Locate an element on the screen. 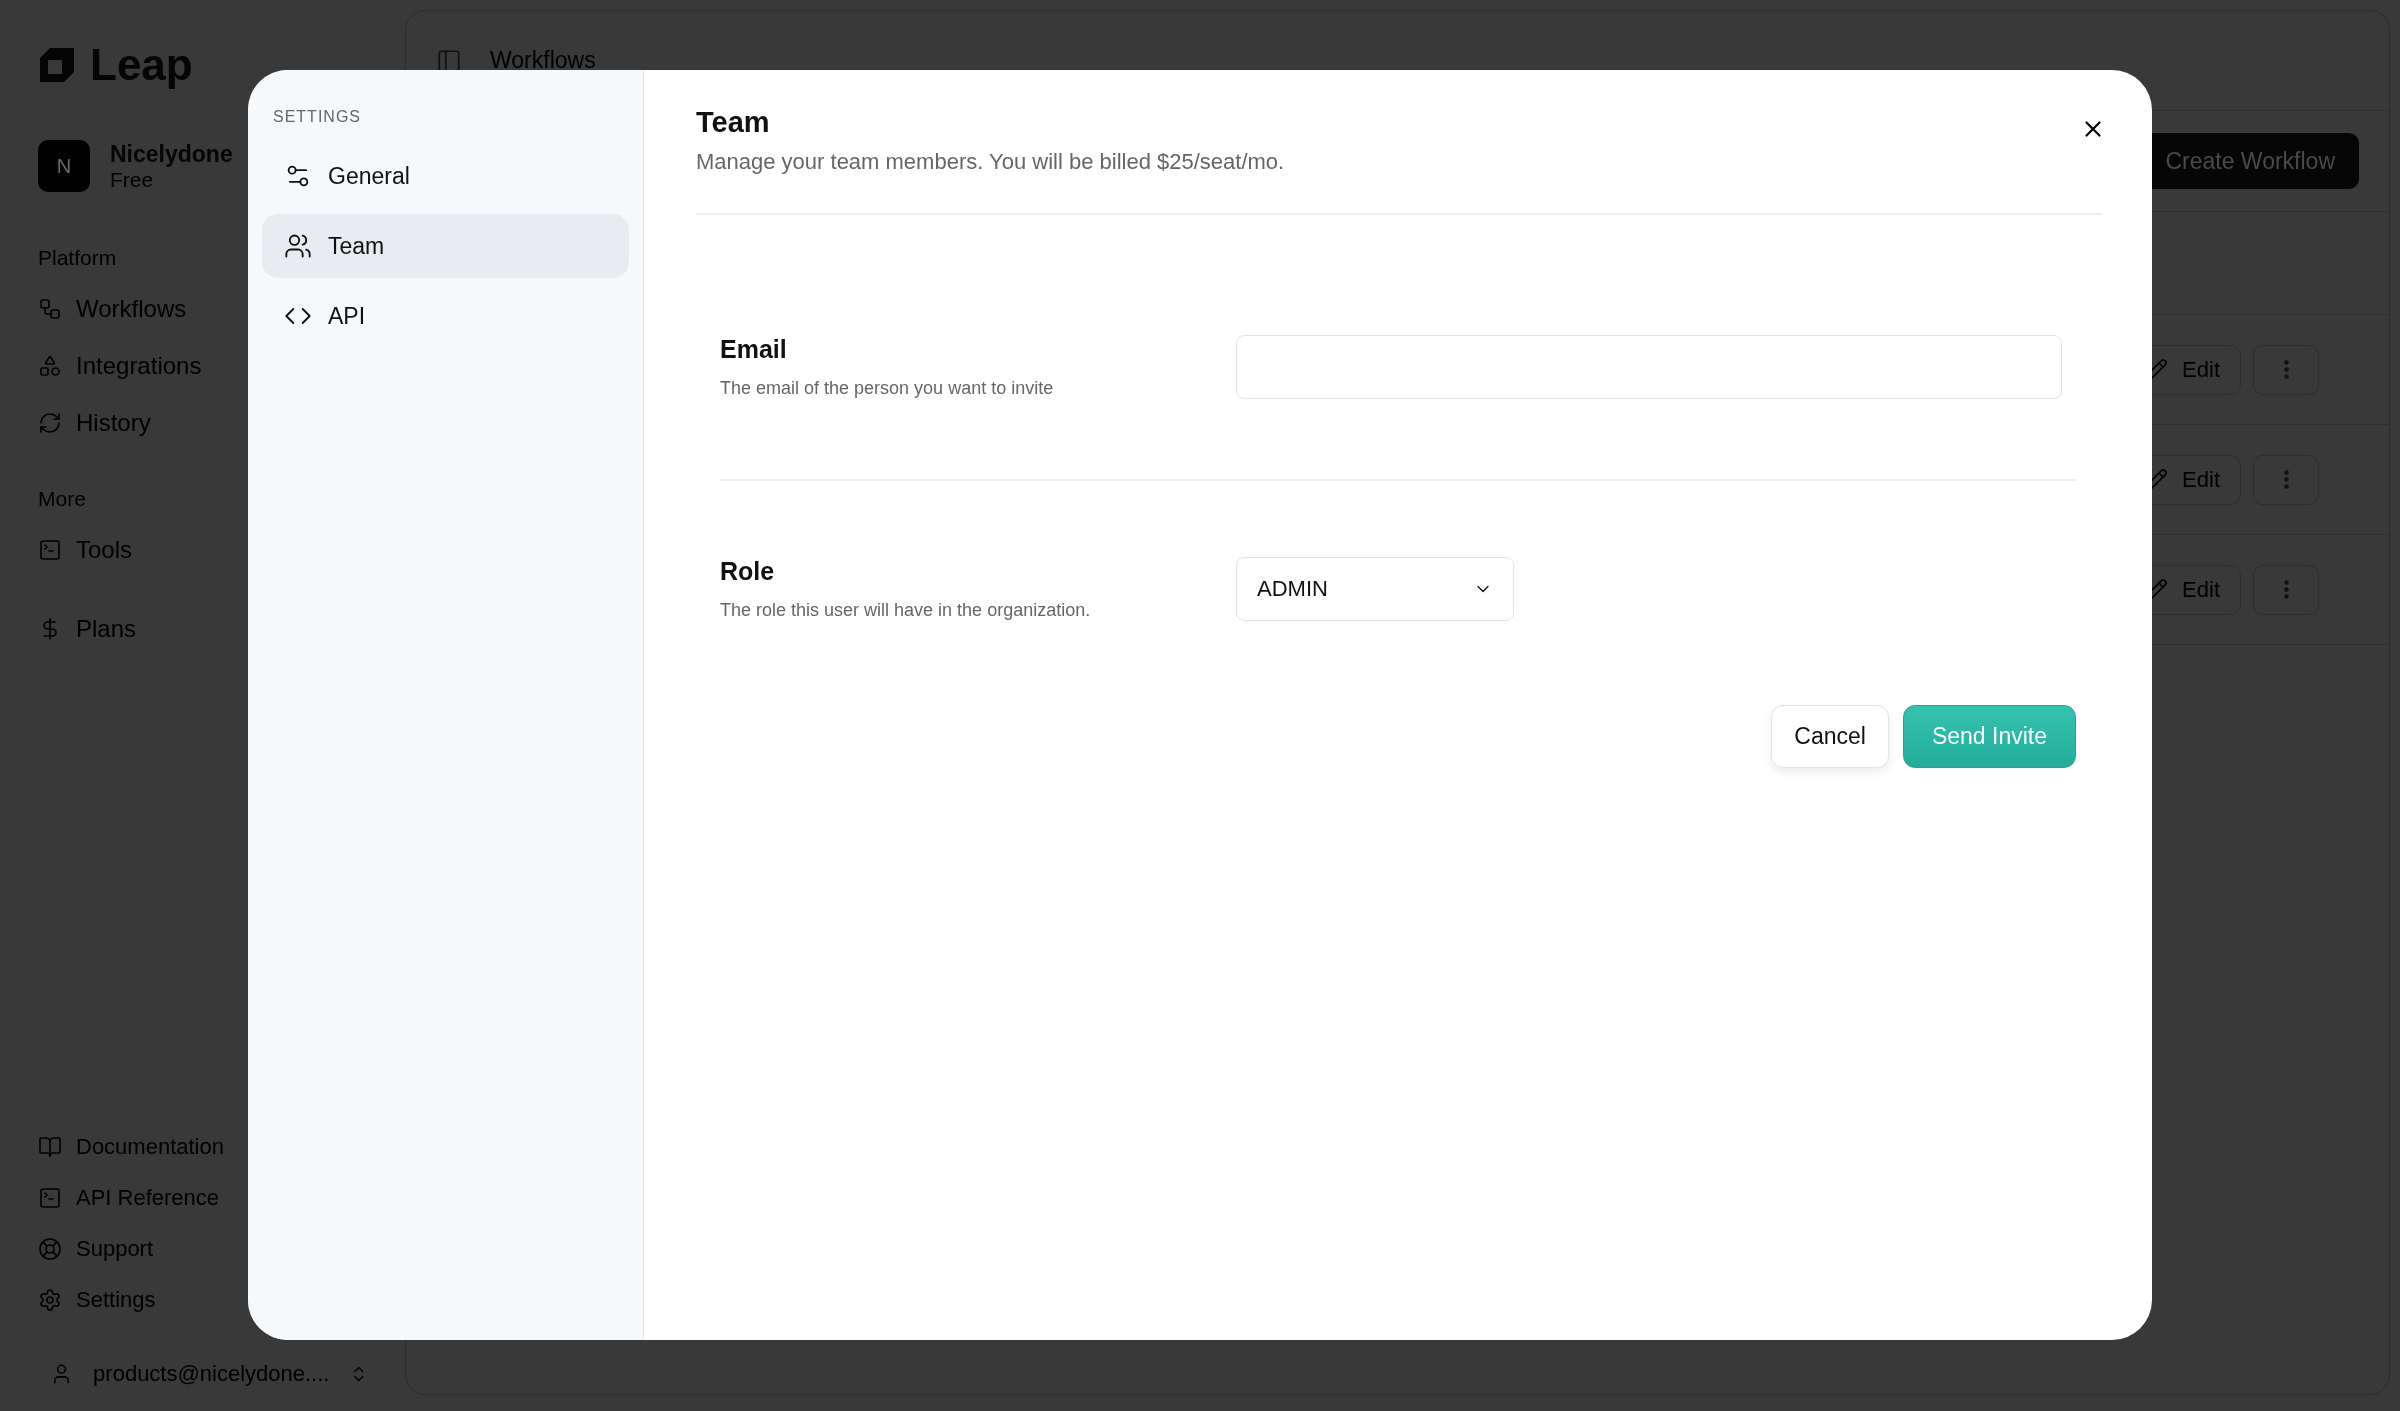 Image resolution: width=2400 pixels, height=1411 pixels. users-icon is located at coordinates (298, 246).